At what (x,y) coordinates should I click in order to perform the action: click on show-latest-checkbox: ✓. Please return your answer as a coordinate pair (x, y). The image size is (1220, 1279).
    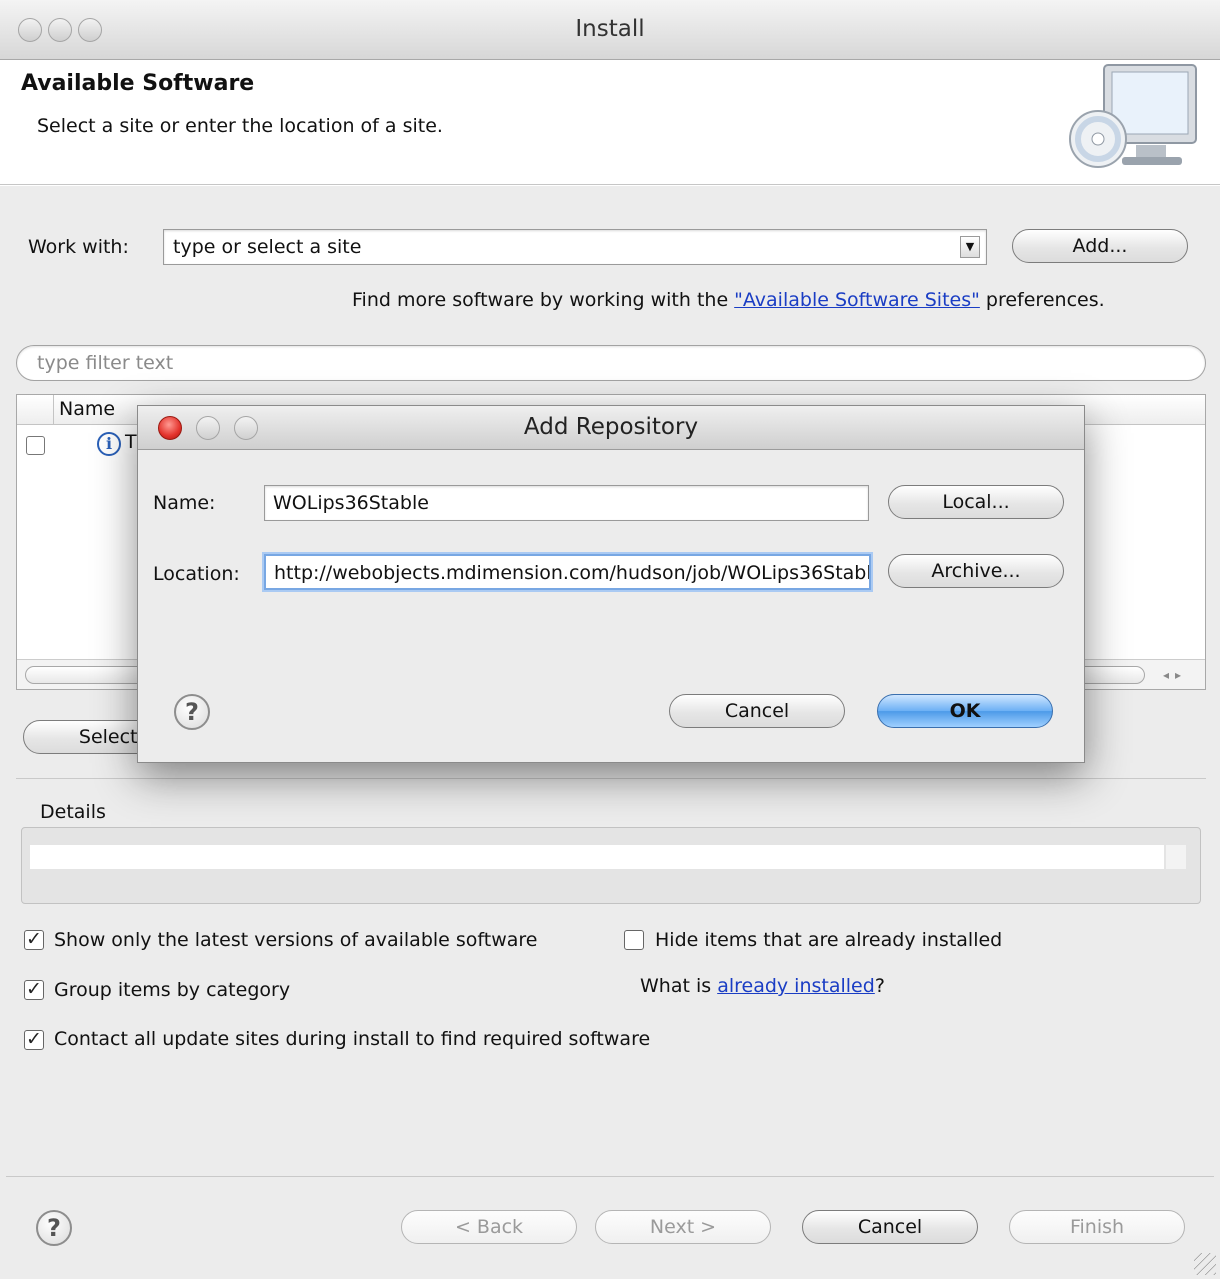
    Looking at the image, I should click on (34, 940).